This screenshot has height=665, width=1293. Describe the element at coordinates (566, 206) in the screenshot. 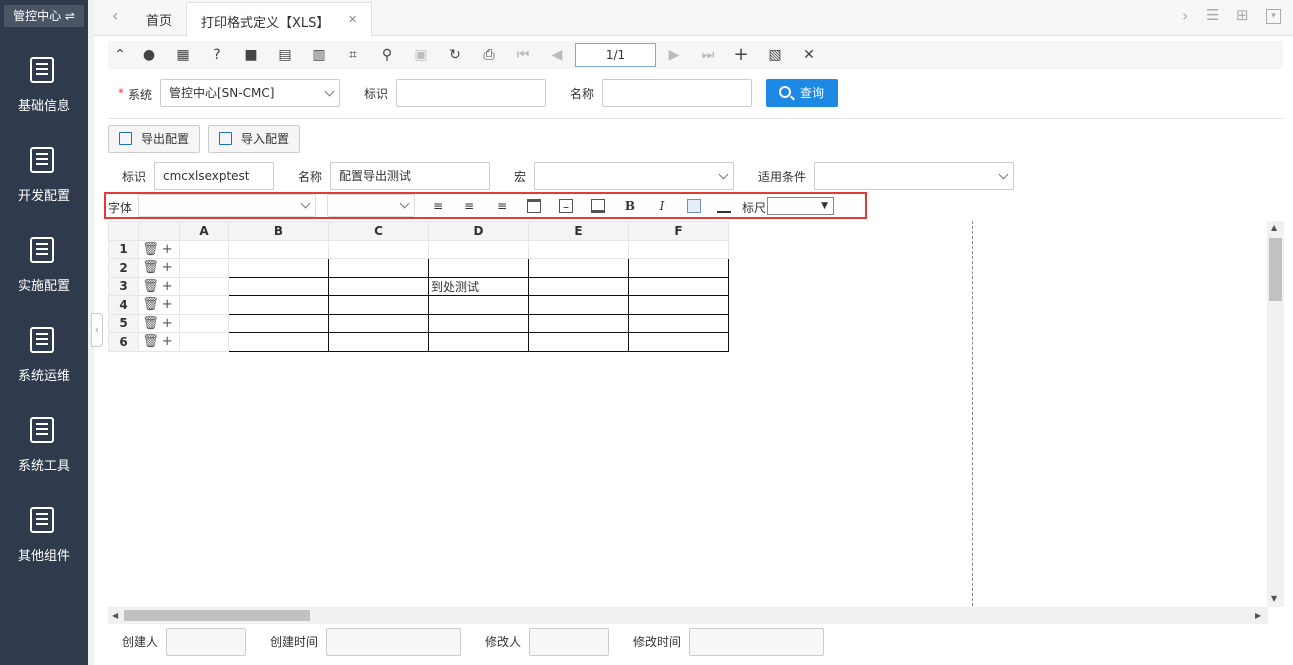

I see `valign-middle-icon: –` at that location.